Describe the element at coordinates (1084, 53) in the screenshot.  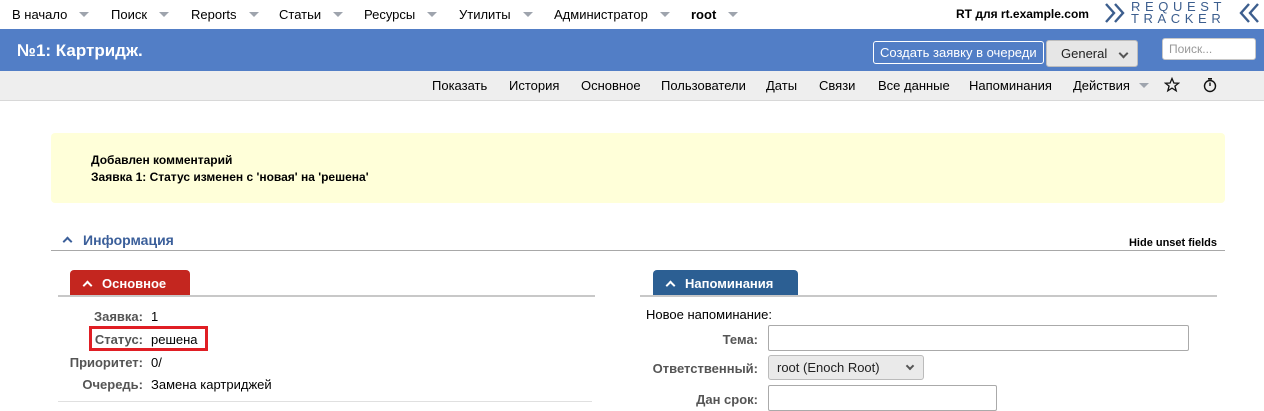
I see `queue-select-value: General` at that location.